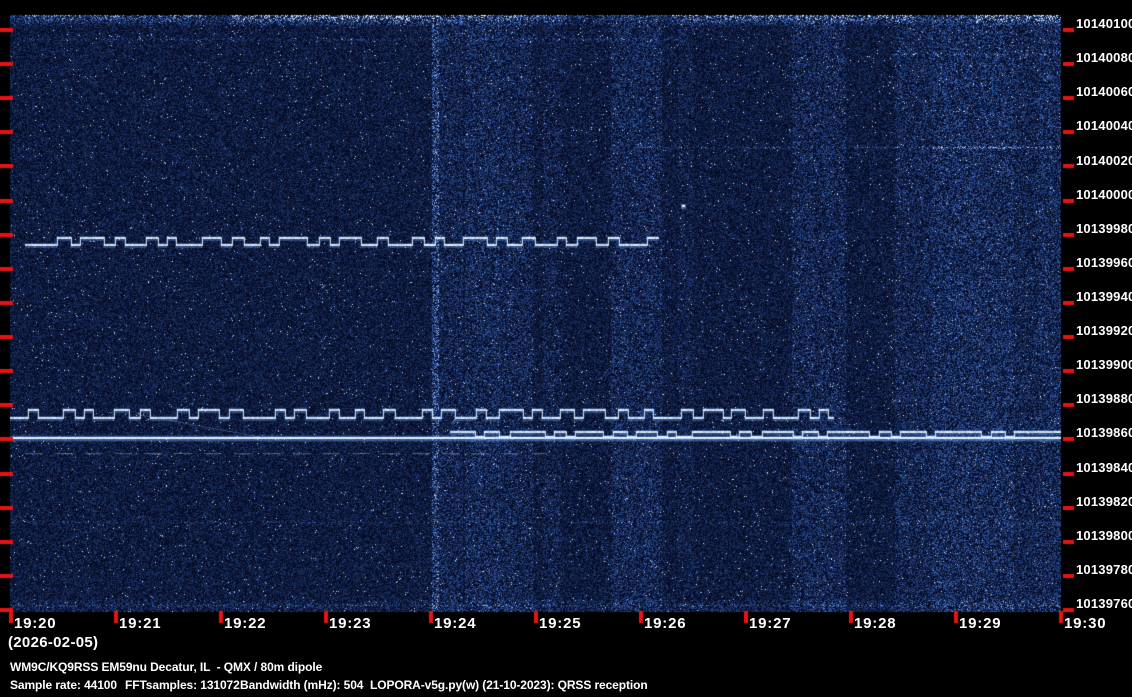 Image resolution: width=1132 pixels, height=697 pixels. I want to click on freq-axis-label: 10140080, so click(1104, 57).